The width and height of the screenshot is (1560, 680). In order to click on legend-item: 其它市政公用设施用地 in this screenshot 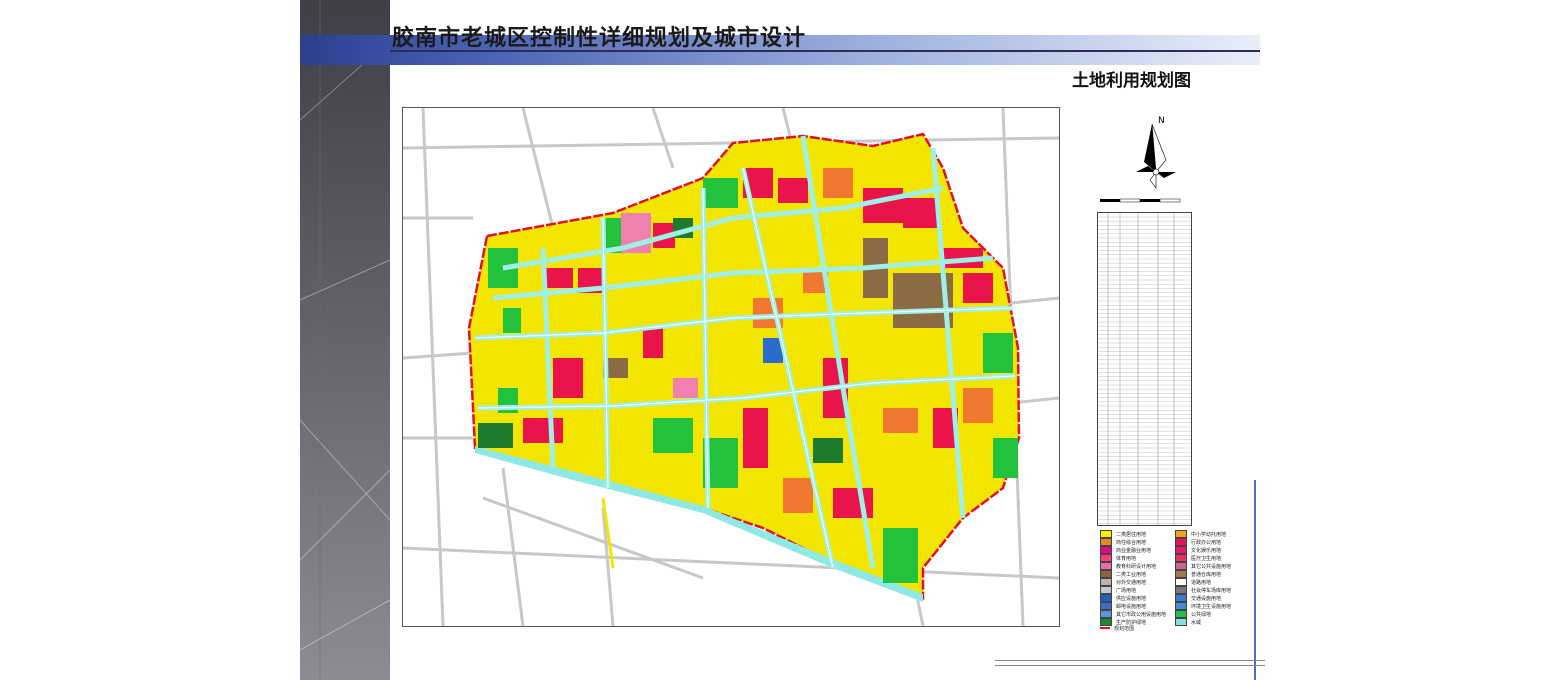, I will do `click(1133, 614)`.